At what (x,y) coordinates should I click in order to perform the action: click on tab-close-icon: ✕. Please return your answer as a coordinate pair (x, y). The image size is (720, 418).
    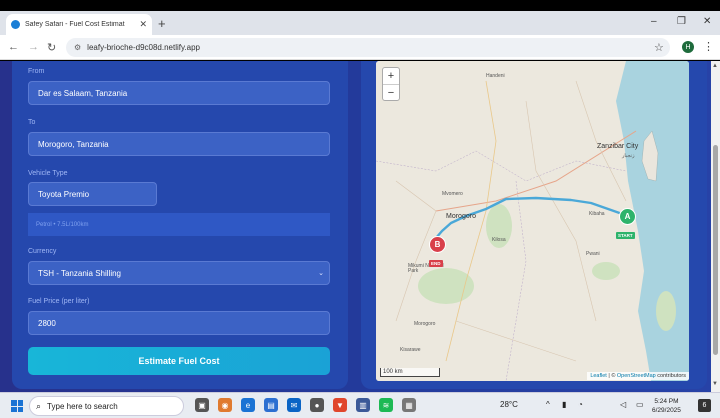
    Looking at the image, I should click on (143, 24).